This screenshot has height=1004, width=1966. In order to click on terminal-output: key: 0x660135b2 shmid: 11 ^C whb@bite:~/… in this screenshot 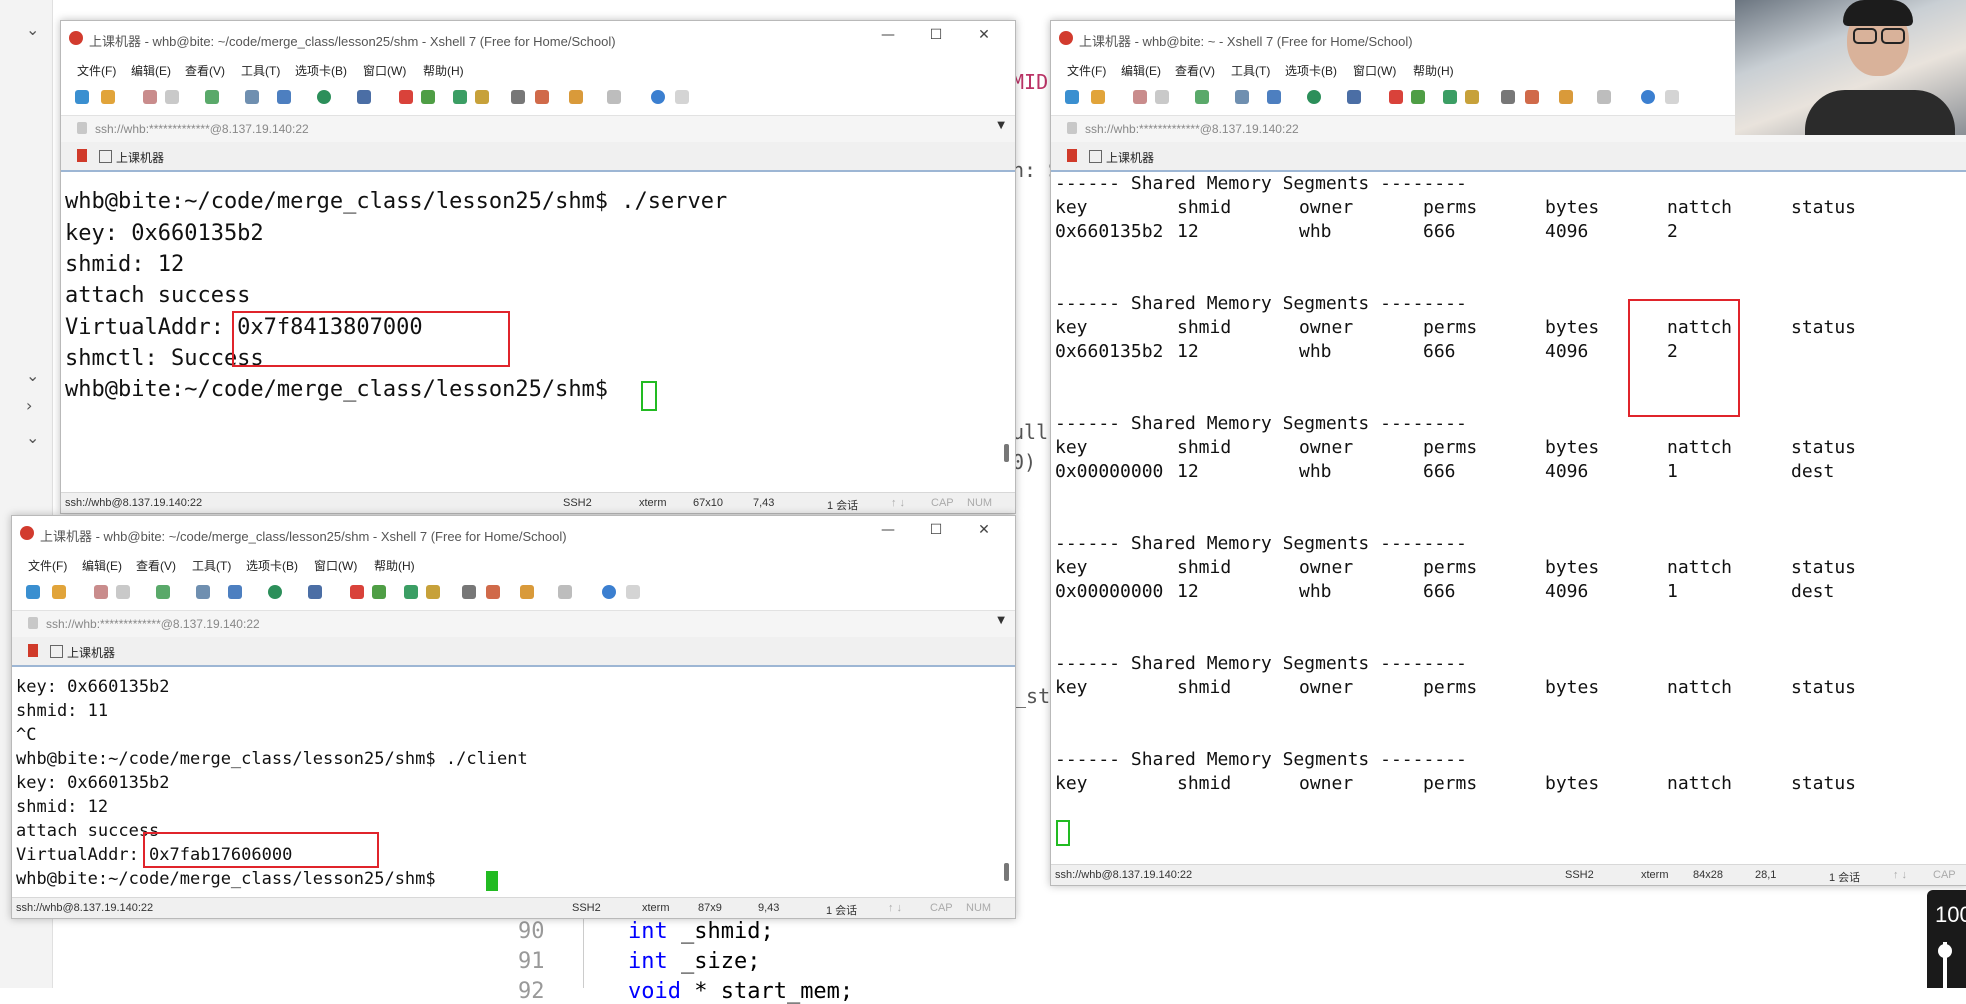, I will do `click(513, 781)`.